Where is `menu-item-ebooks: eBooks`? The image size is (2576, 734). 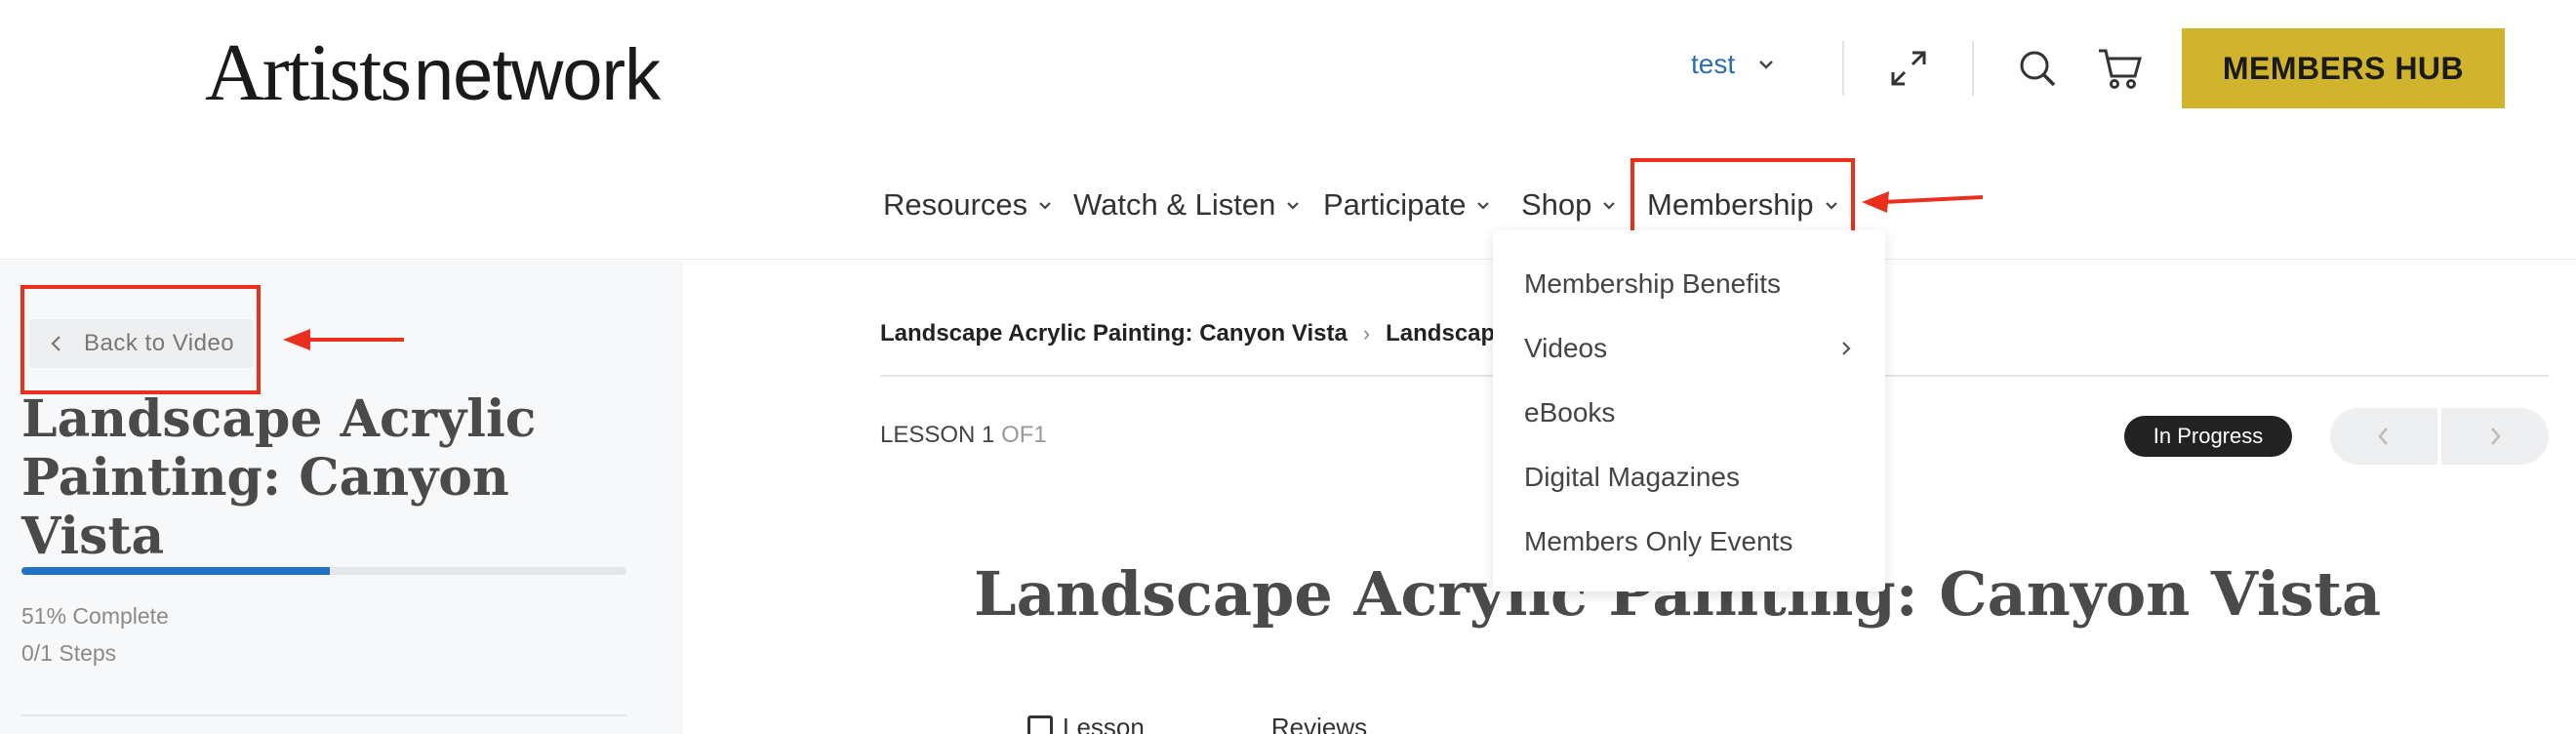
menu-item-ebooks: eBooks is located at coordinates (1689, 413).